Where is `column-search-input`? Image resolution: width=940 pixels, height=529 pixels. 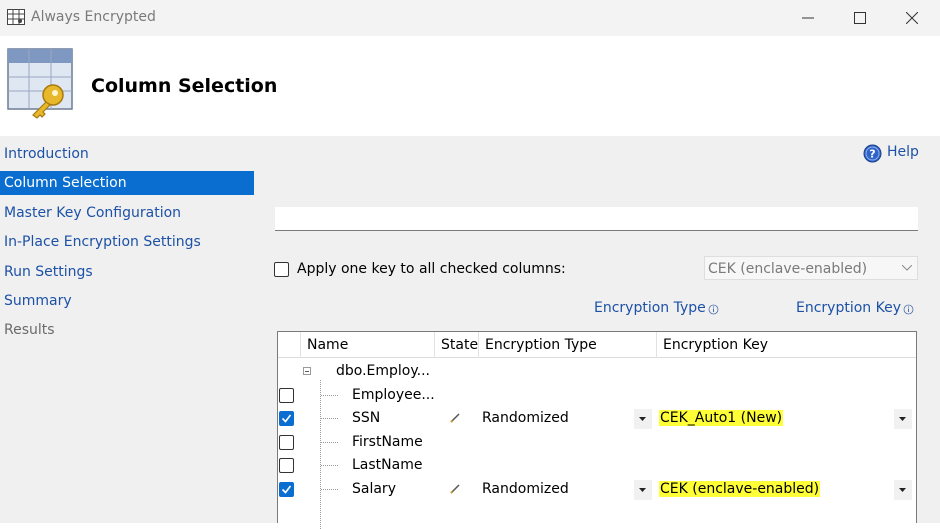 column-search-input is located at coordinates (596, 219).